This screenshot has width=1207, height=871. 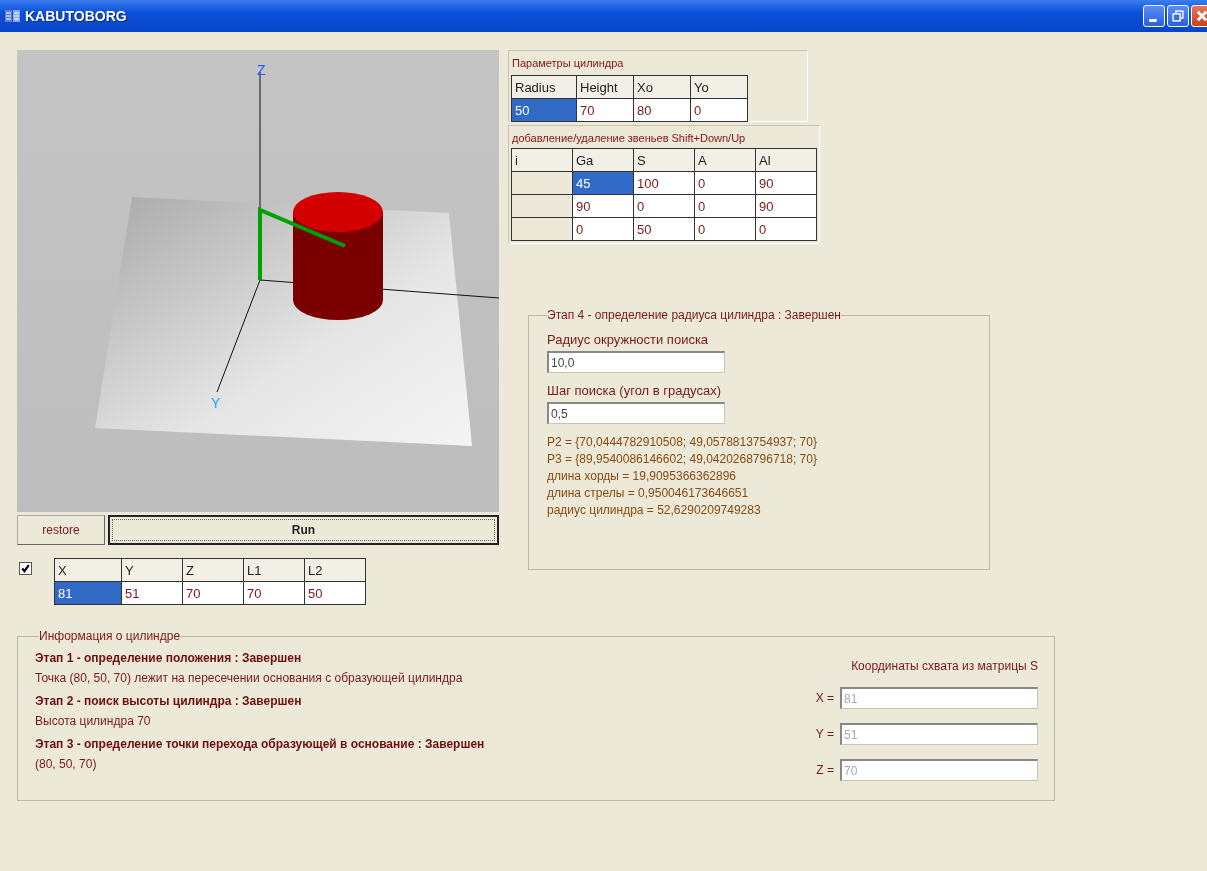 I want to click on column-header: Height, so click(x=605, y=87).